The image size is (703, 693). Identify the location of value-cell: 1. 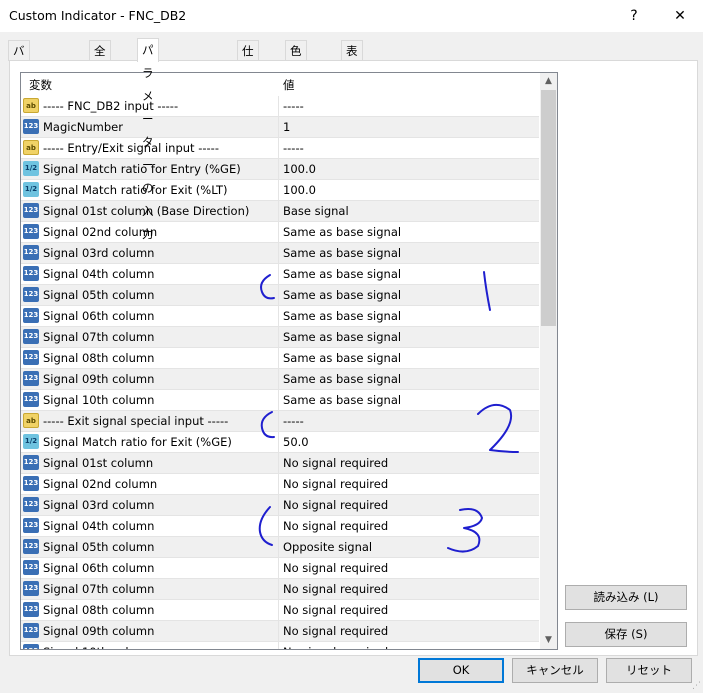
(286, 127).